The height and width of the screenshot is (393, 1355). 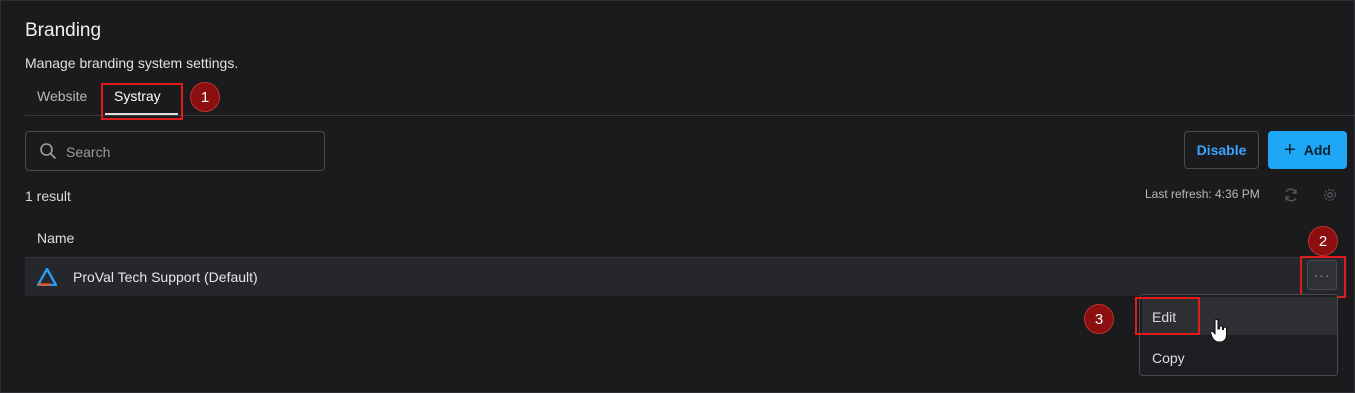 What do you see at coordinates (690, 100) in the screenshot?
I see `tab-bar: Website Systray` at bounding box center [690, 100].